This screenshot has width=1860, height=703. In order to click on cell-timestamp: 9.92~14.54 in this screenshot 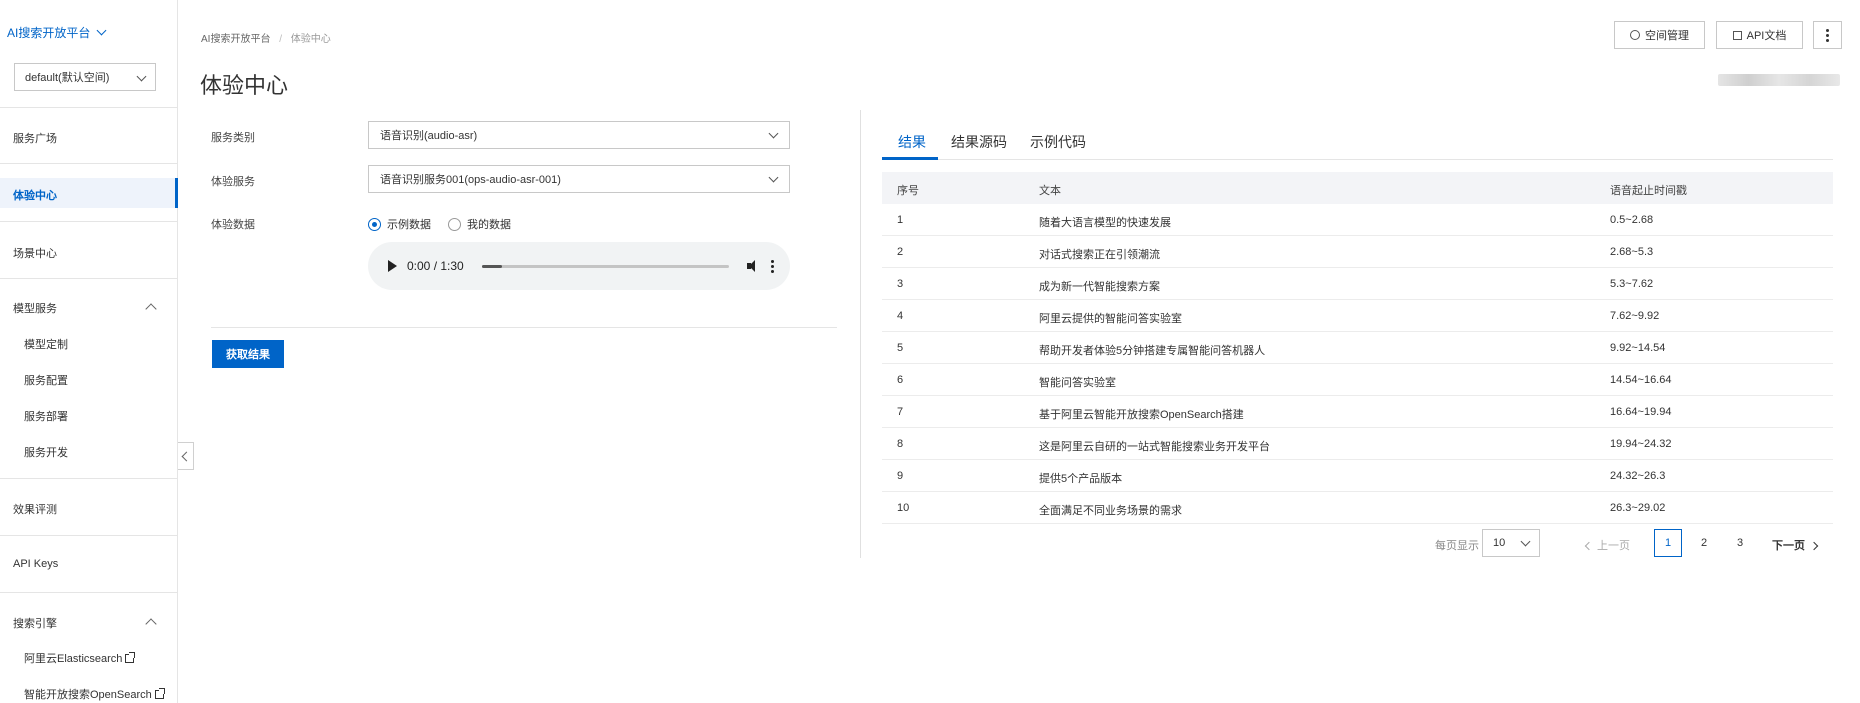, I will do `click(1638, 348)`.